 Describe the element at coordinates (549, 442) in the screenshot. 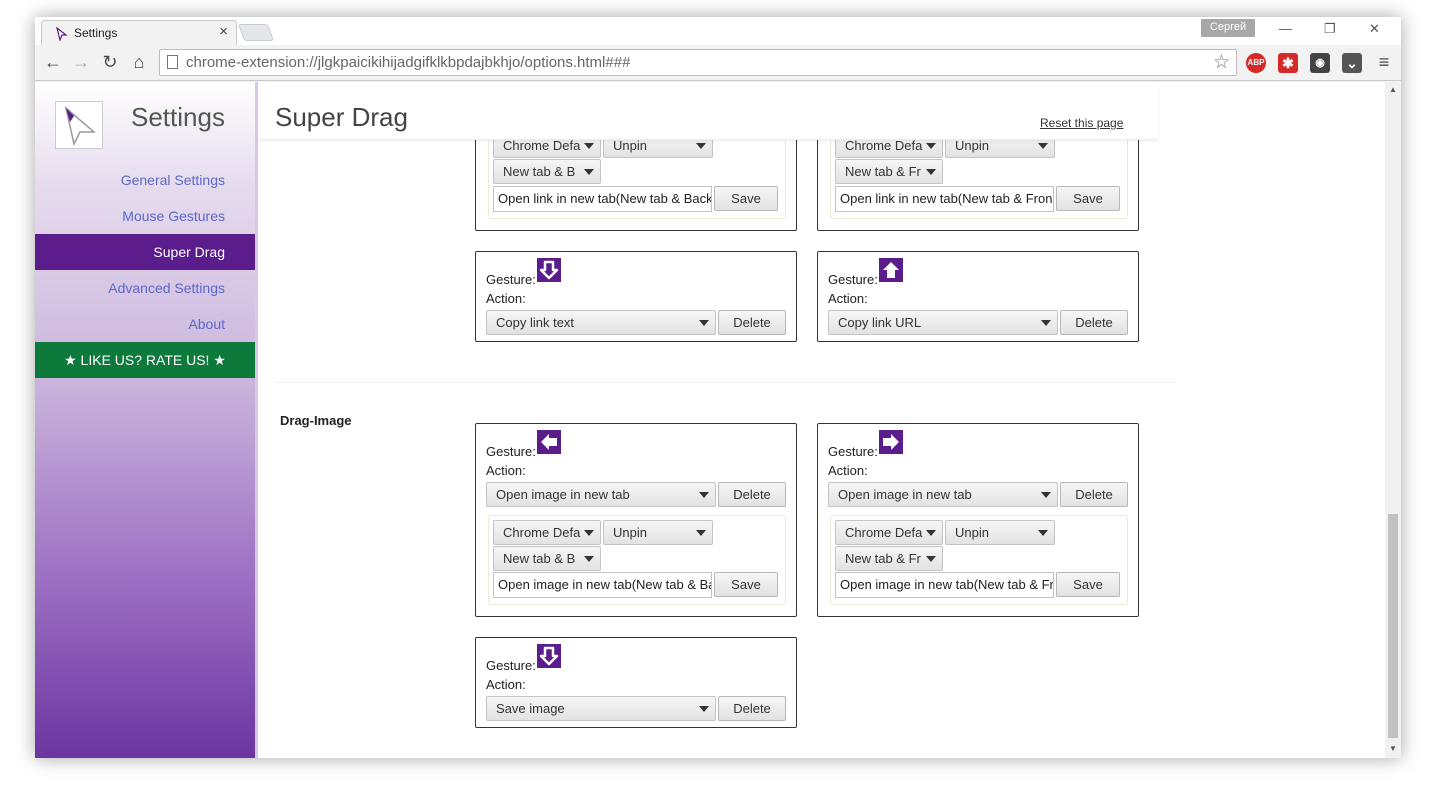

I see `arrow-left-icon` at that location.